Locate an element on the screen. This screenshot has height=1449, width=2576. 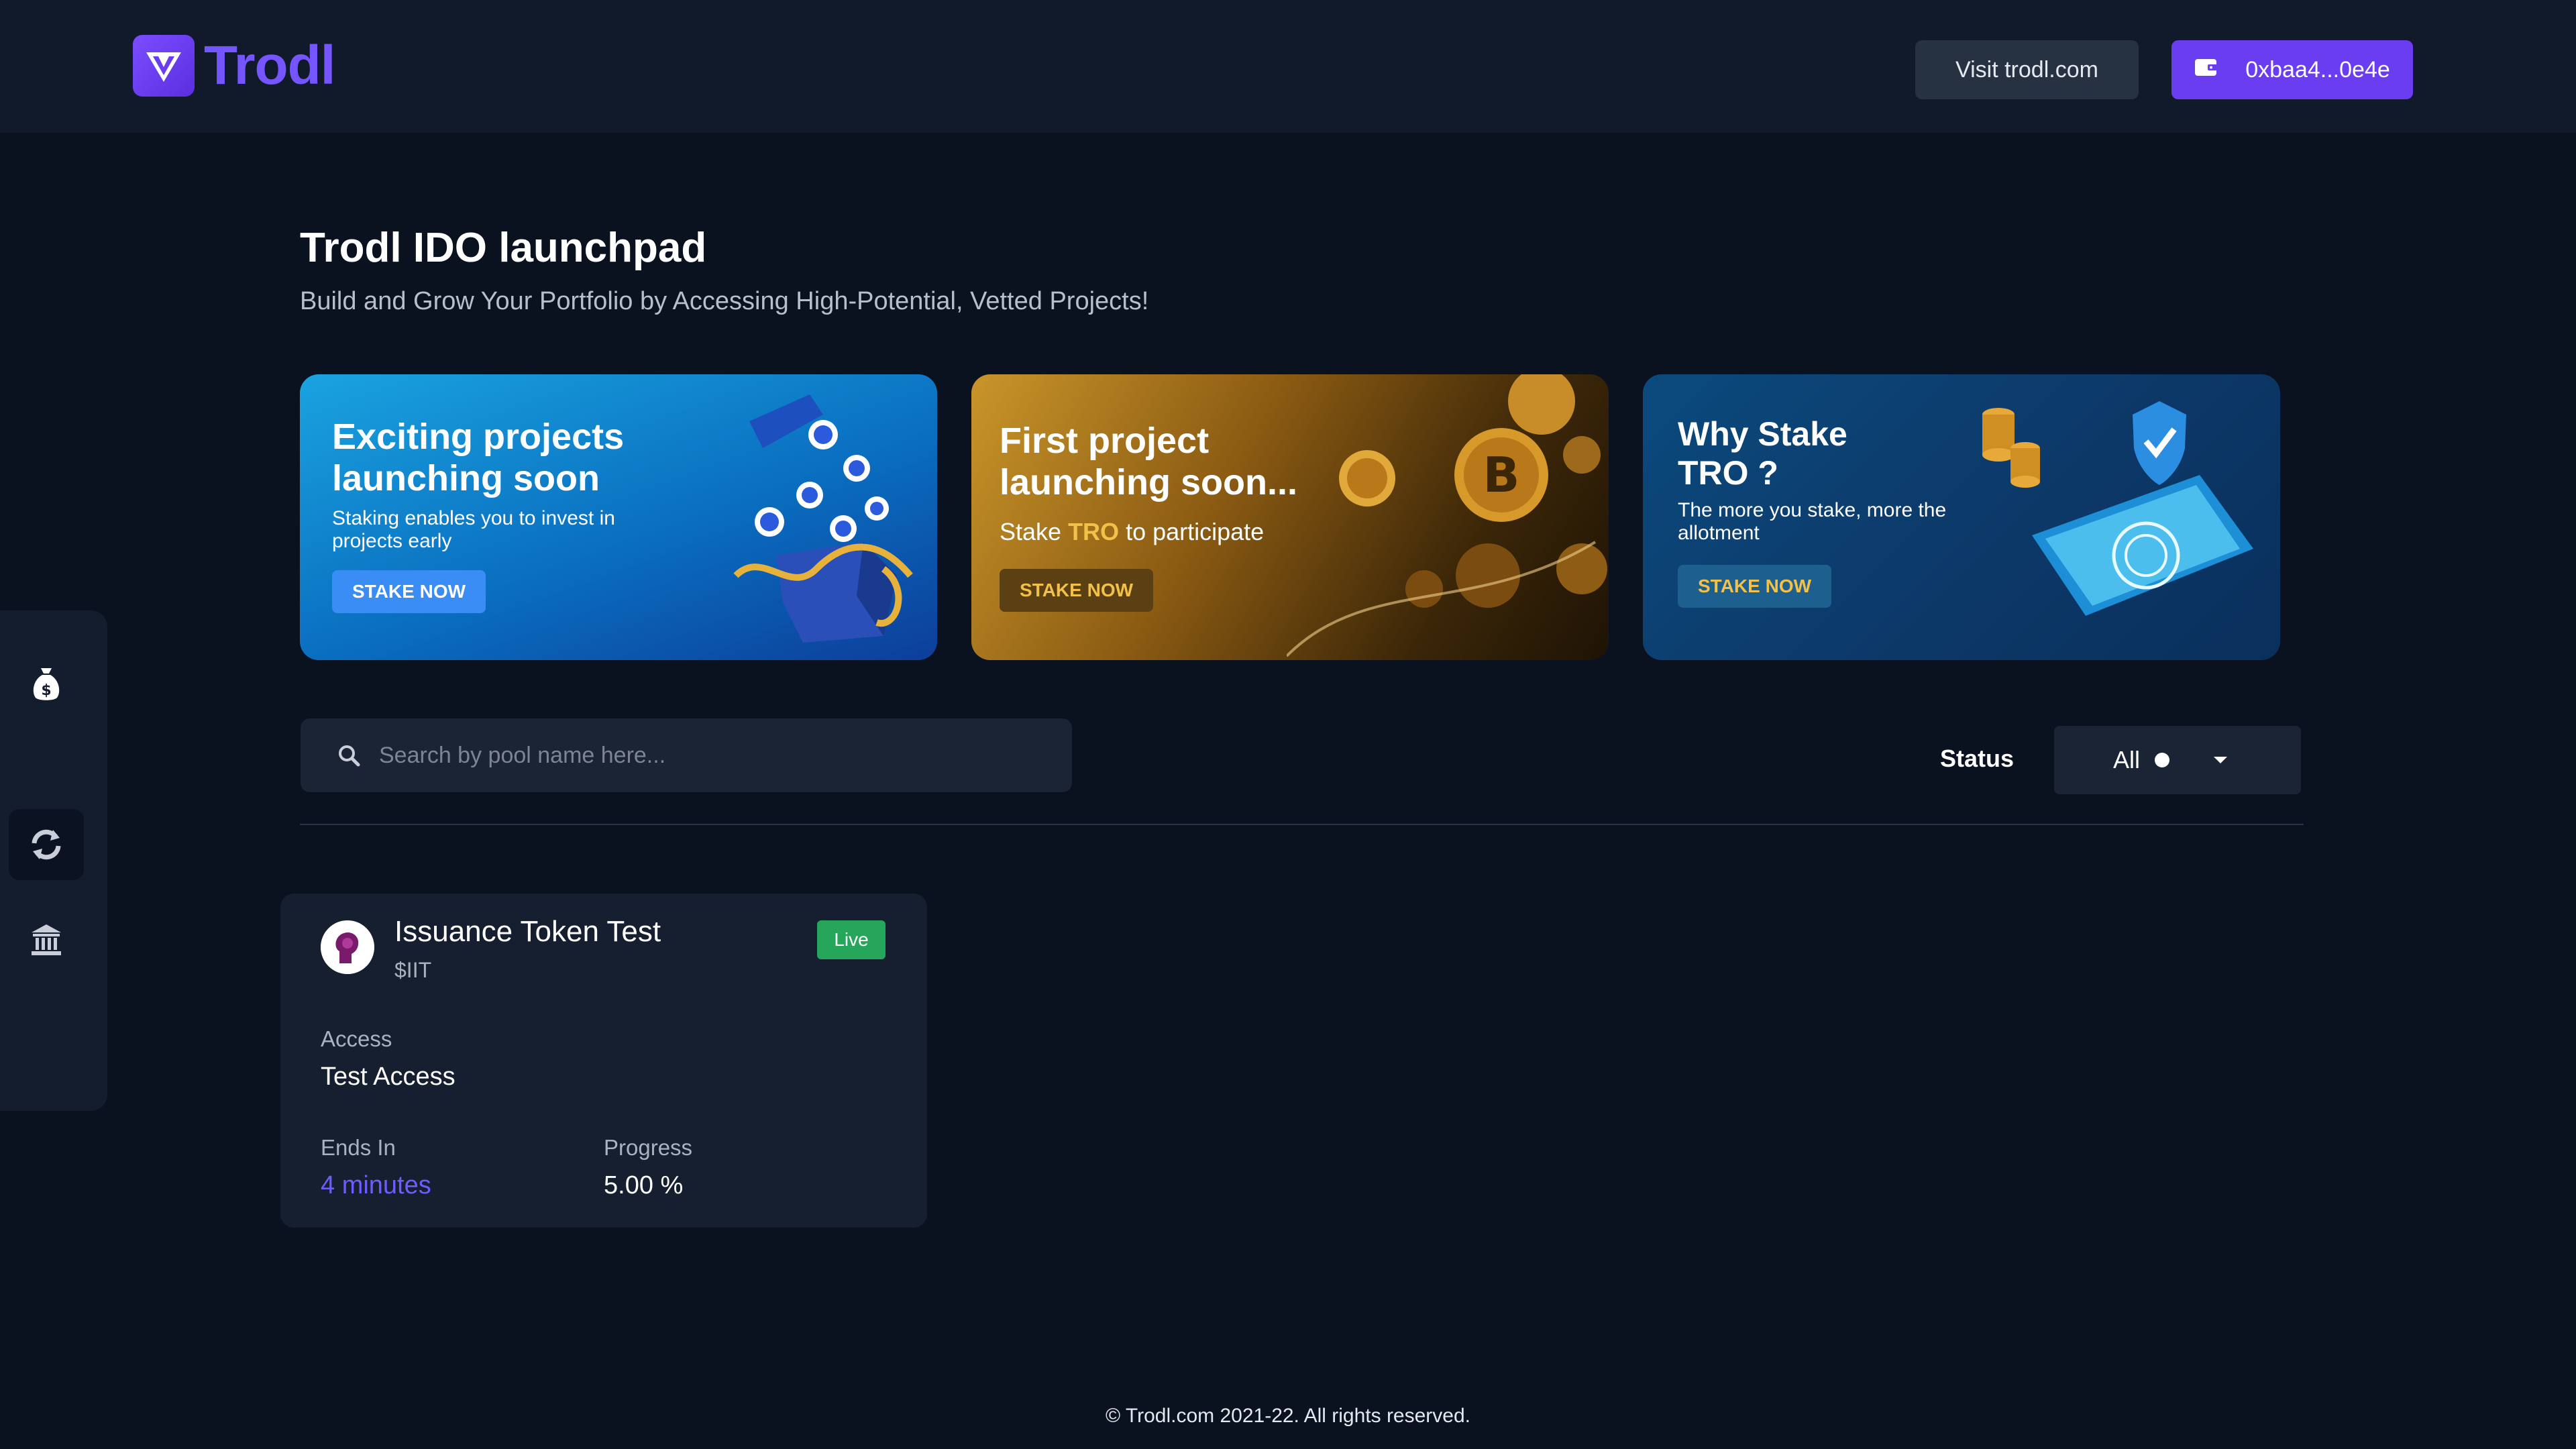
wallet-address: 0xbaa4...0e4e is located at coordinates (2317, 69).